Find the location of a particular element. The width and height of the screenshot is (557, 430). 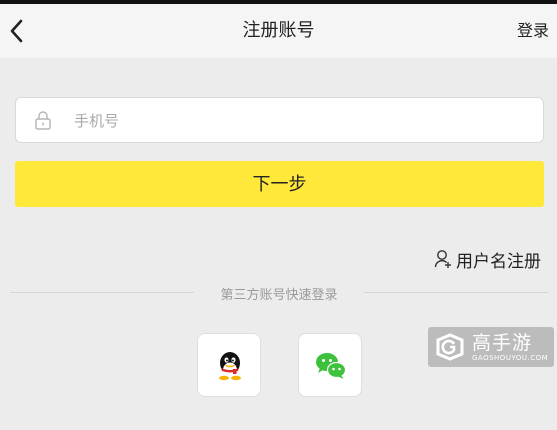

header-bar: 注册账号 登录 is located at coordinates (278, 31).